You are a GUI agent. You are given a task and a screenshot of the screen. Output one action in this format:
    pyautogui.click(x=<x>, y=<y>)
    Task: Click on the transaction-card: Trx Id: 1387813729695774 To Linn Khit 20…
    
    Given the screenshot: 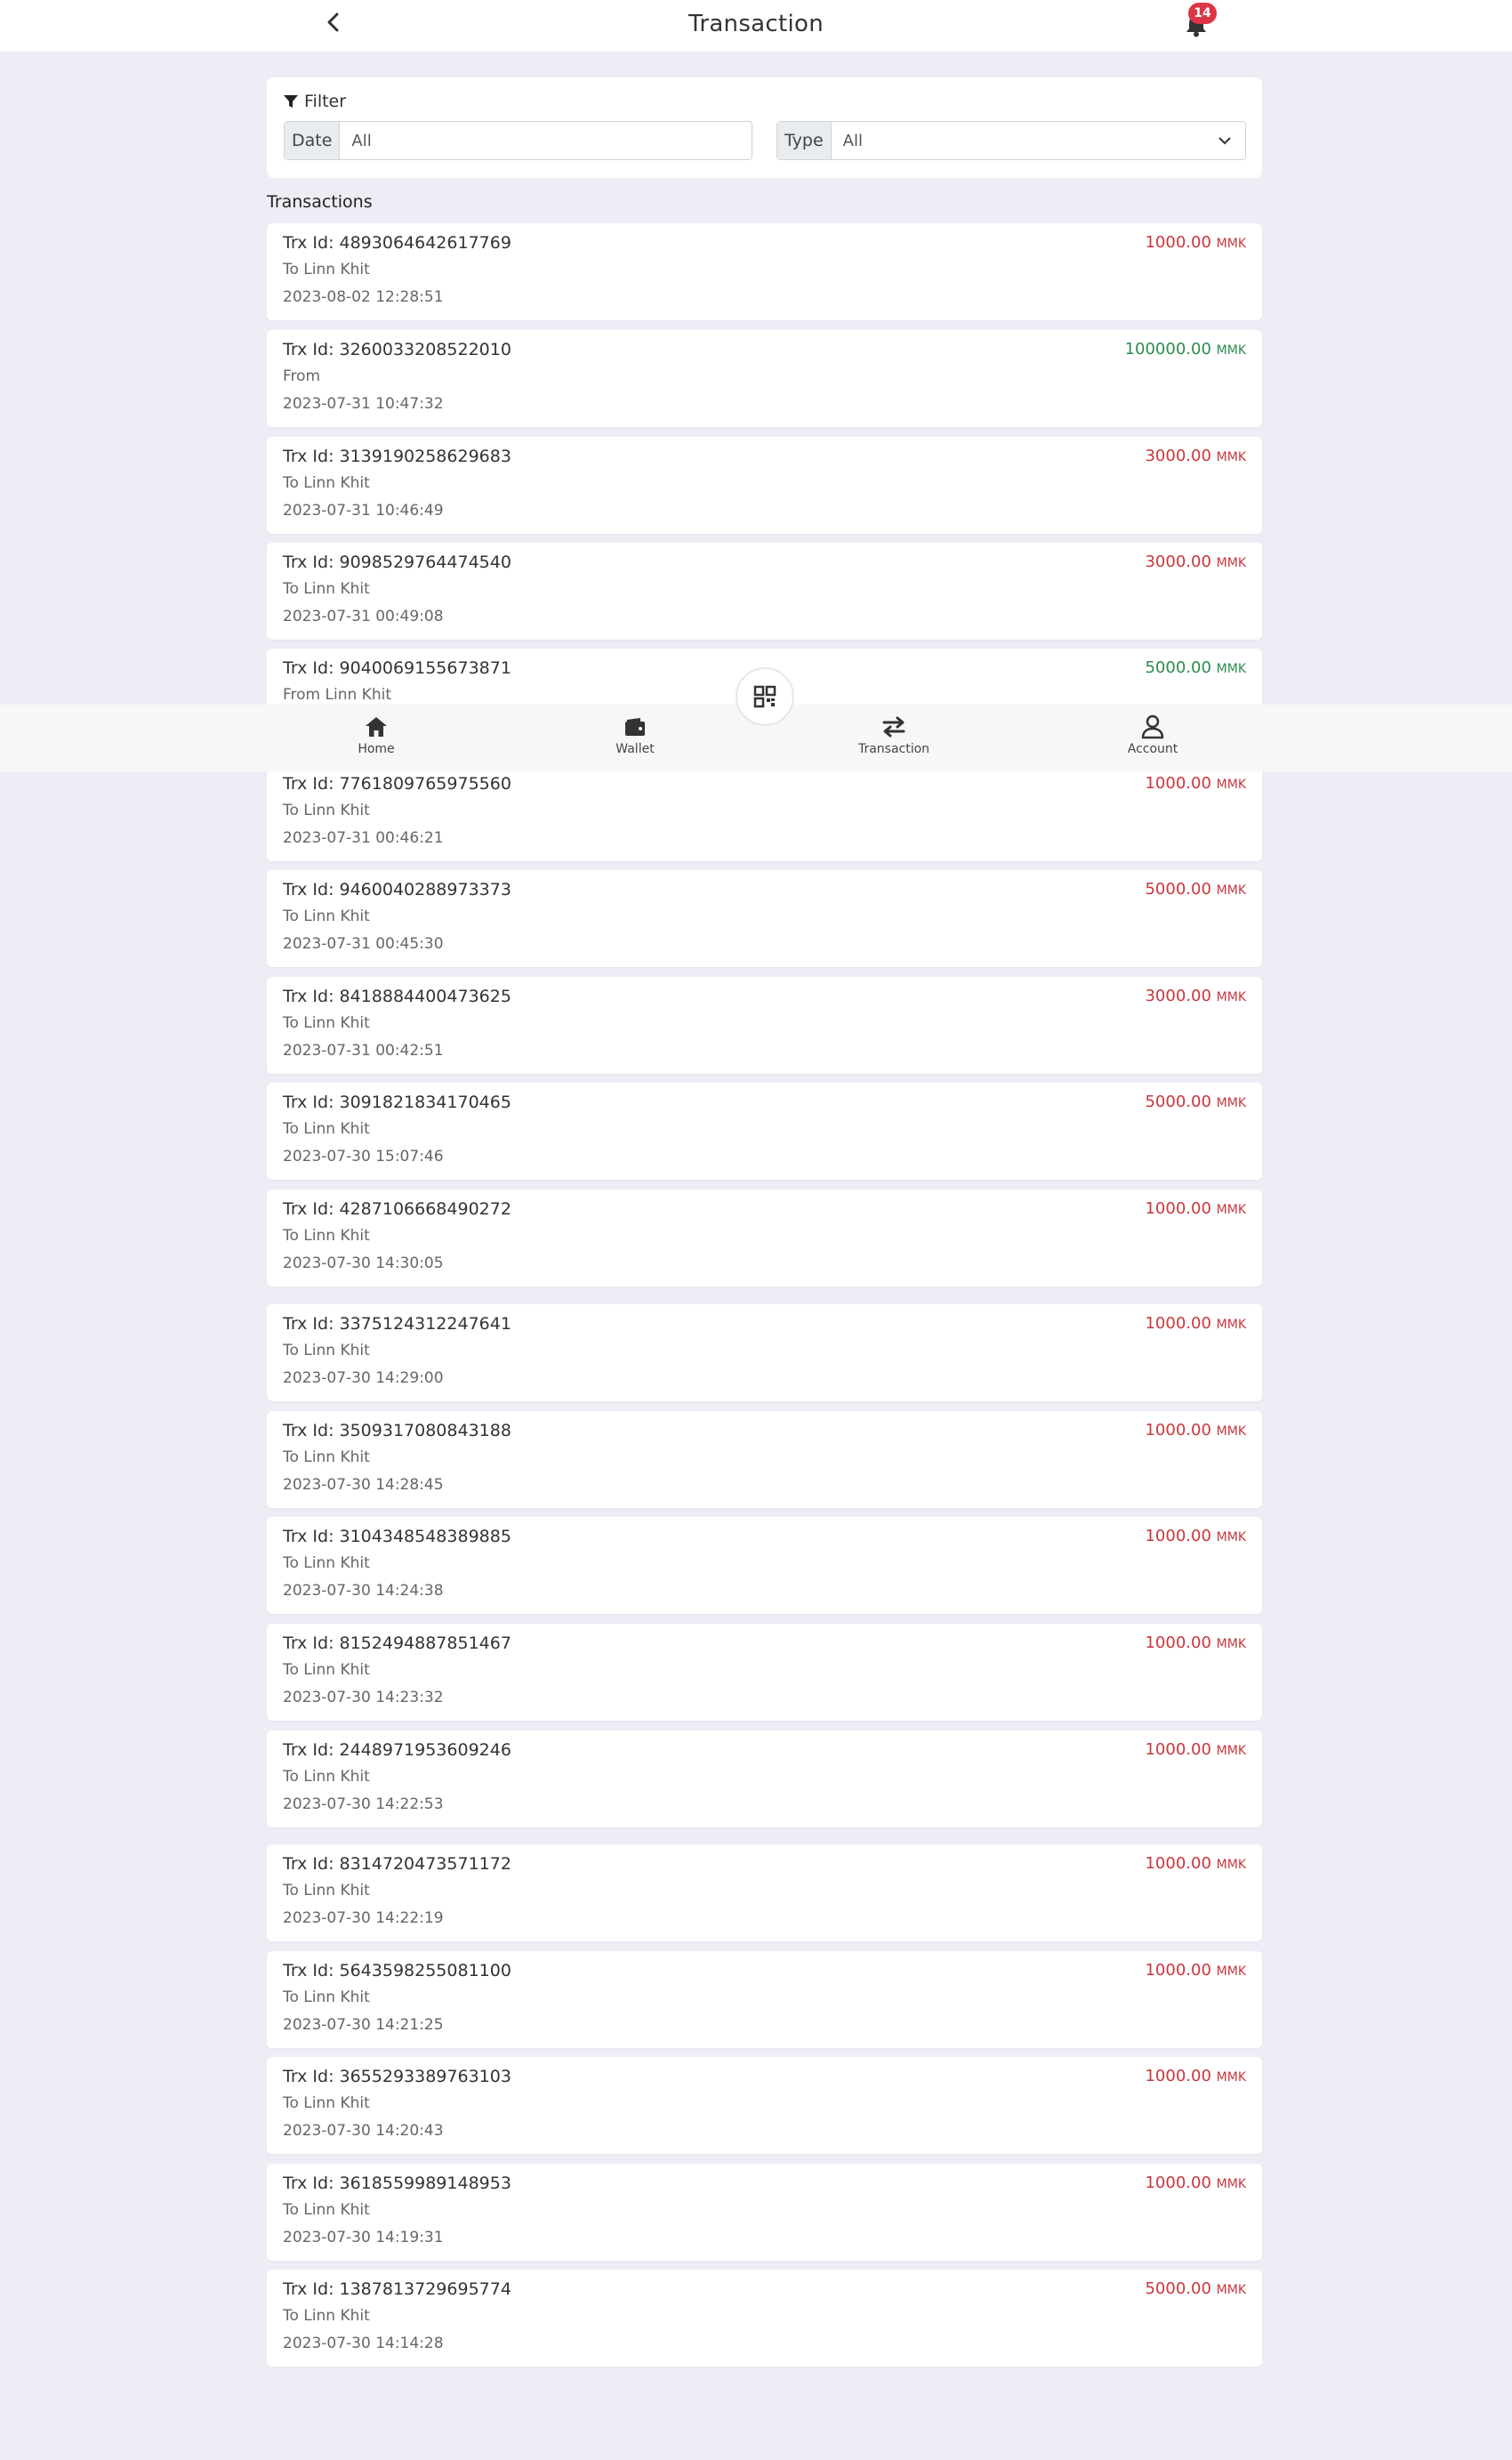 What is the action you would take?
    pyautogui.click(x=765, y=2318)
    